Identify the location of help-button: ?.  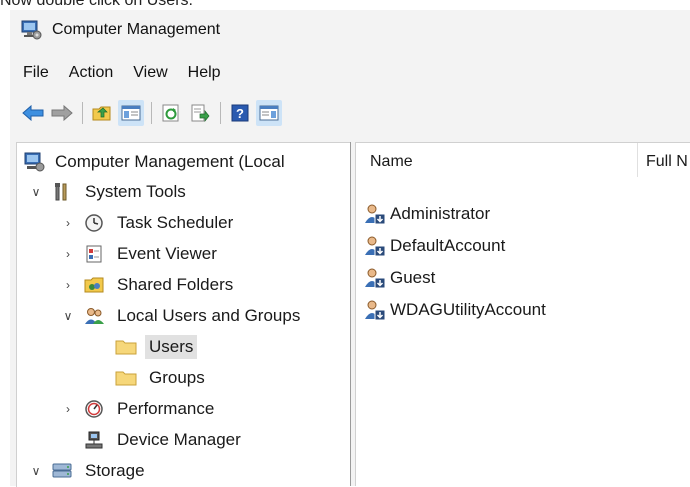
(240, 113).